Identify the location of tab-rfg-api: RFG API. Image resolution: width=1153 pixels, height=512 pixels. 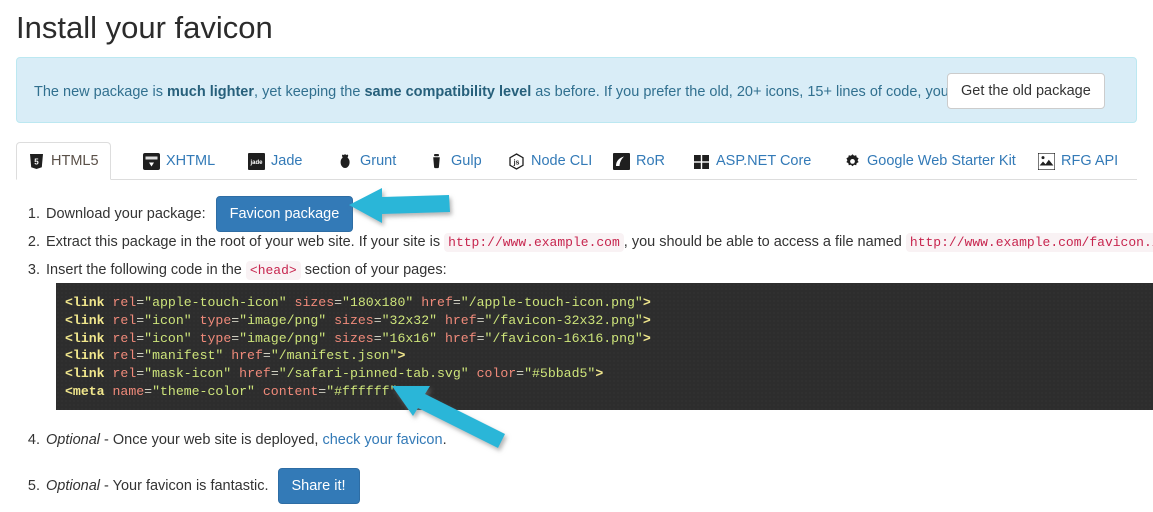
(1078, 161).